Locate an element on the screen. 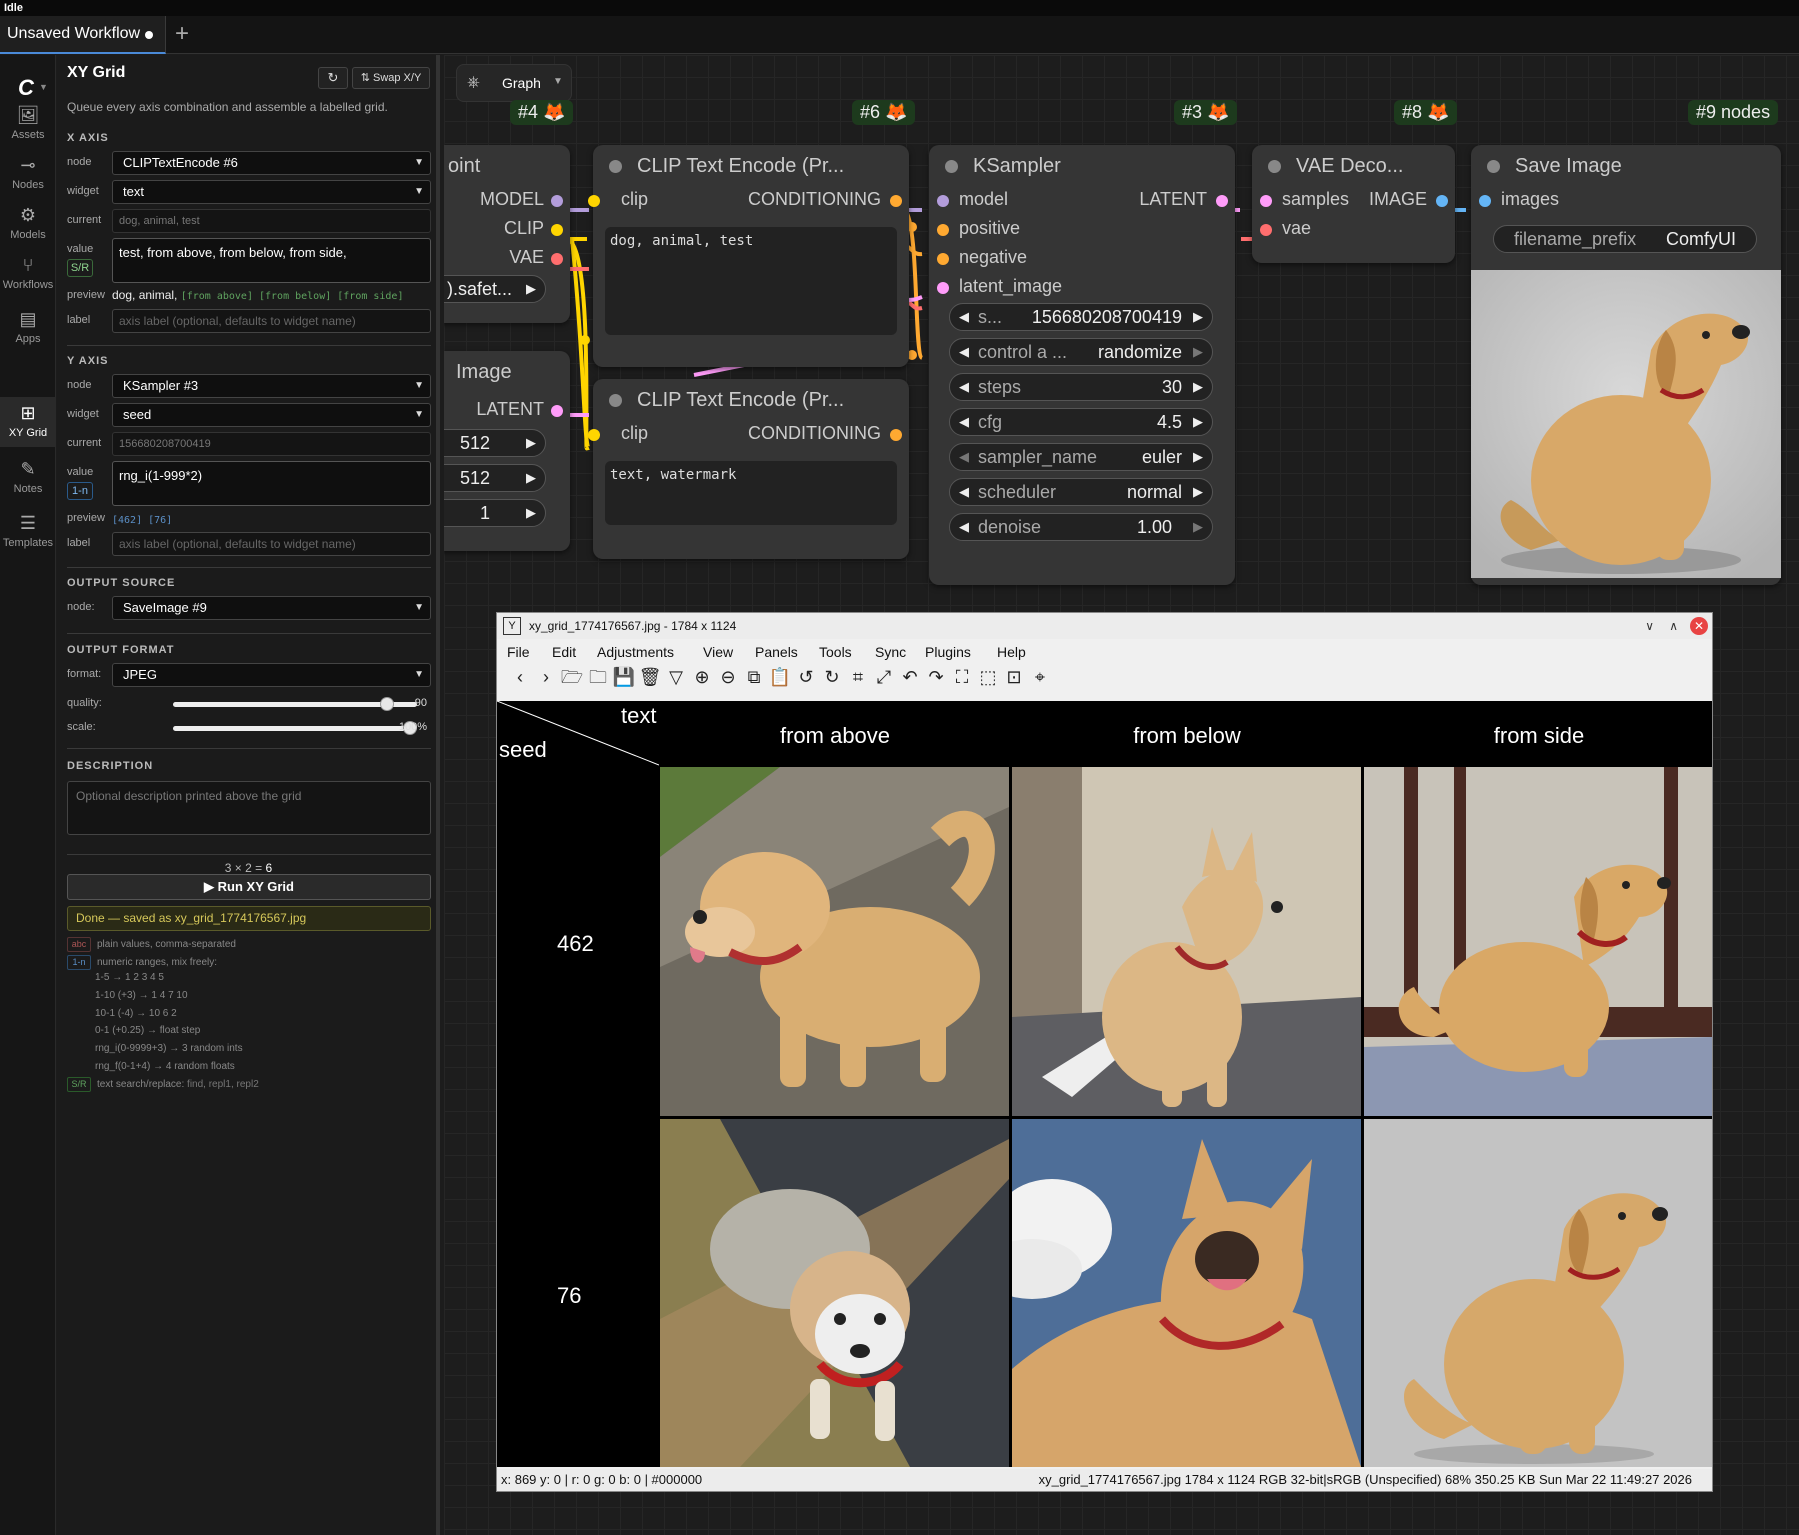  x-value-input: test, from above, from below, from side, is located at coordinates (271, 260).